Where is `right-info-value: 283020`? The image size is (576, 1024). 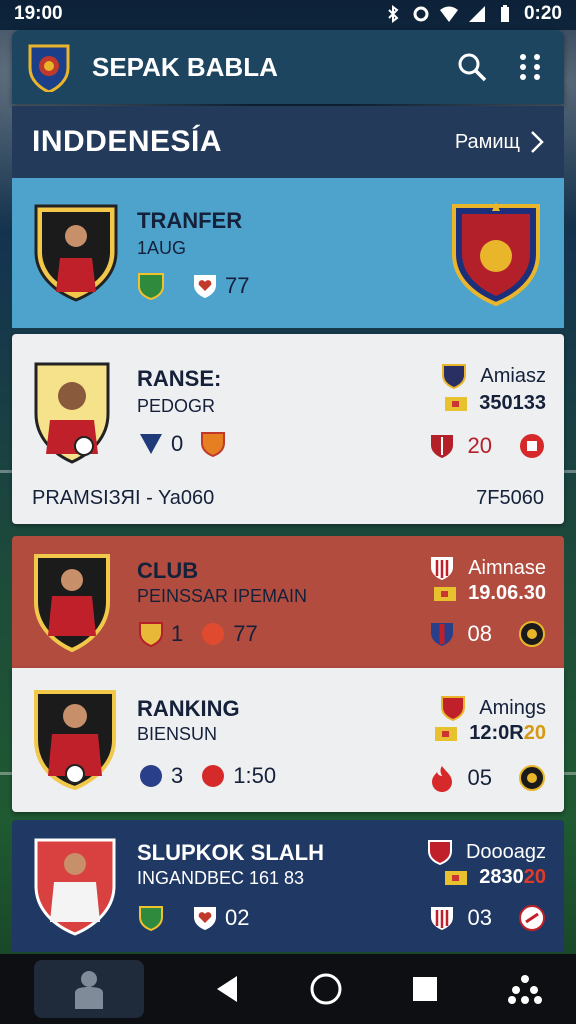
right-info-value: 283020 is located at coordinates (495, 877).